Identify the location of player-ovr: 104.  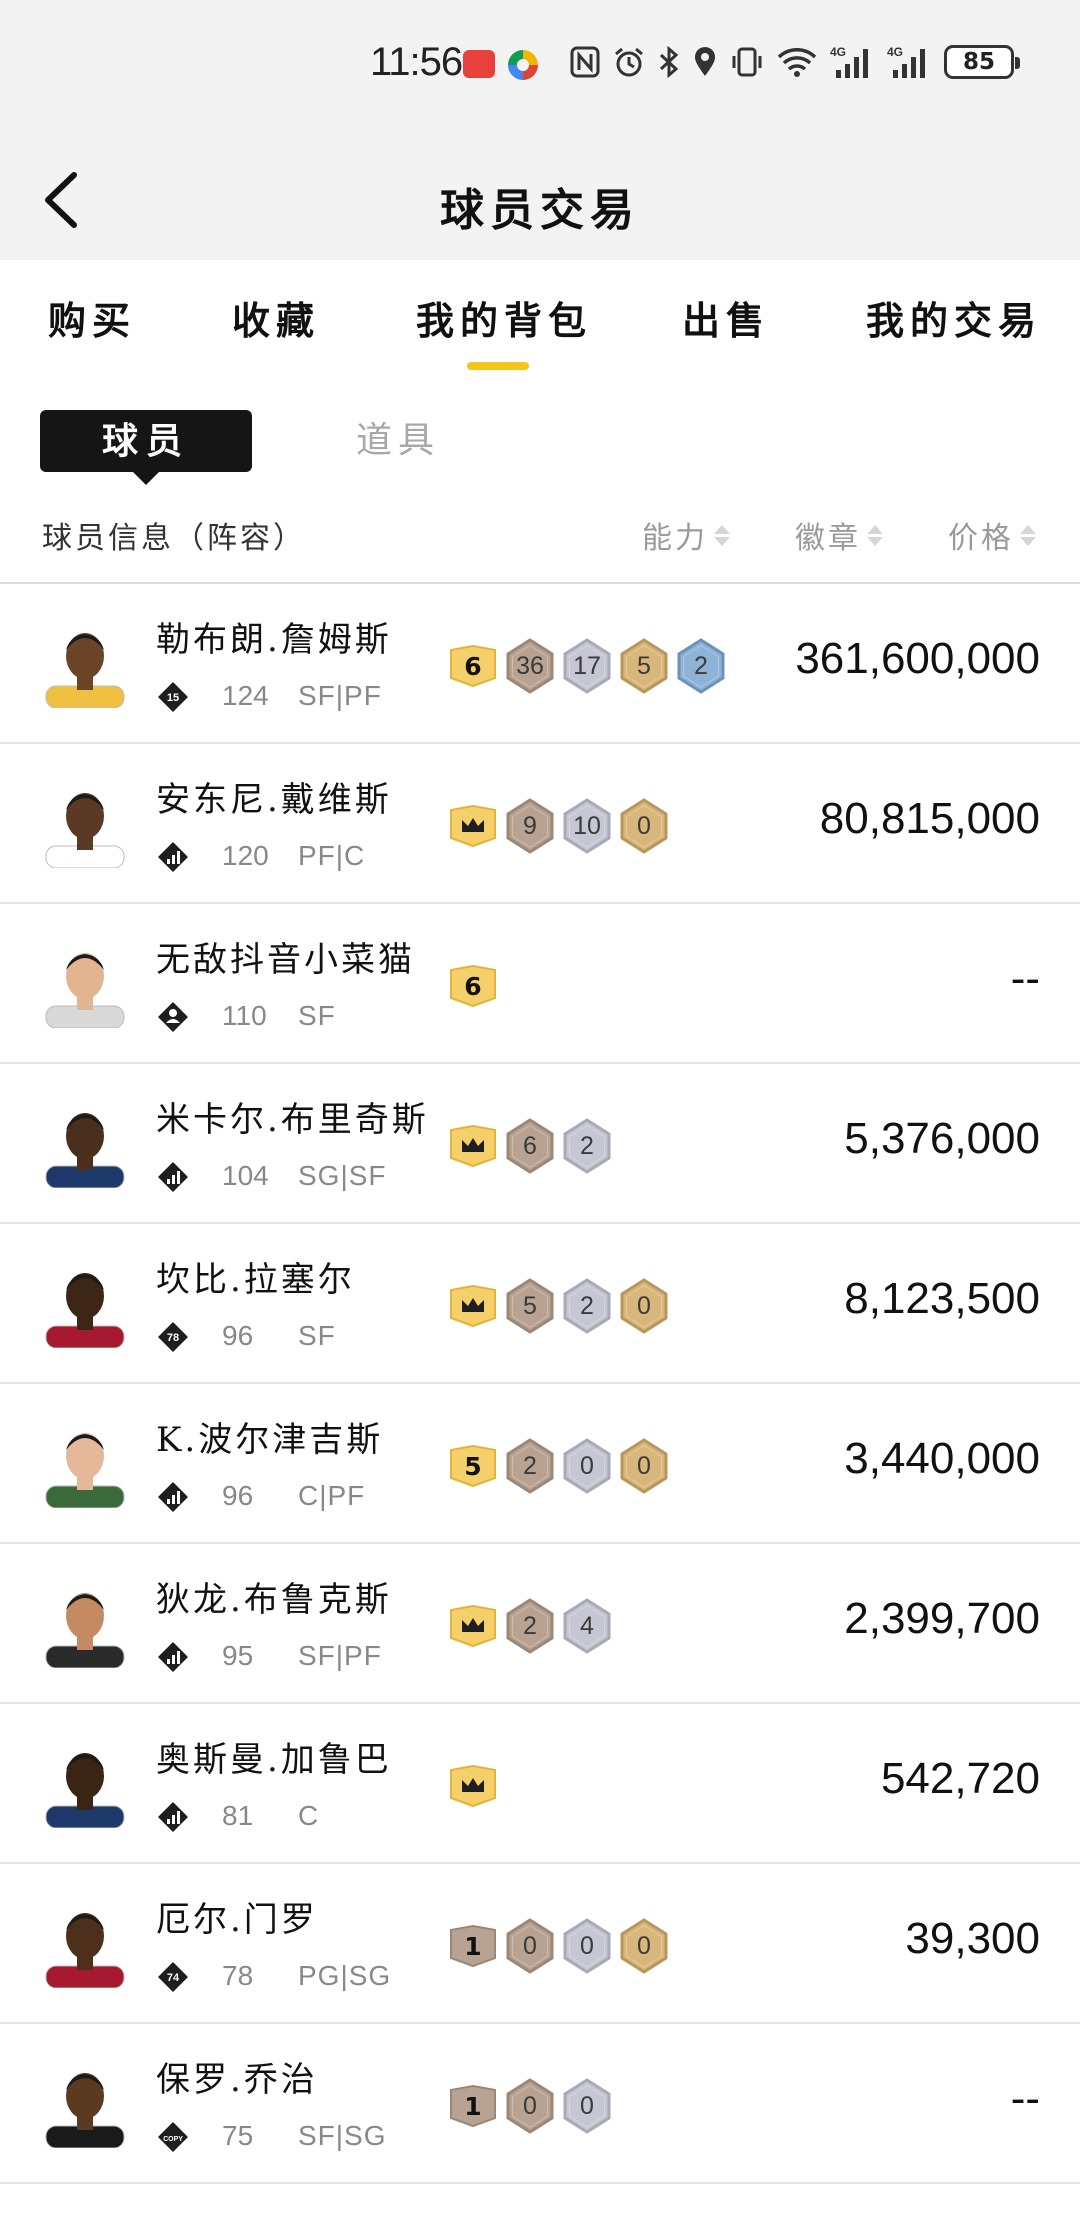
(245, 1175).